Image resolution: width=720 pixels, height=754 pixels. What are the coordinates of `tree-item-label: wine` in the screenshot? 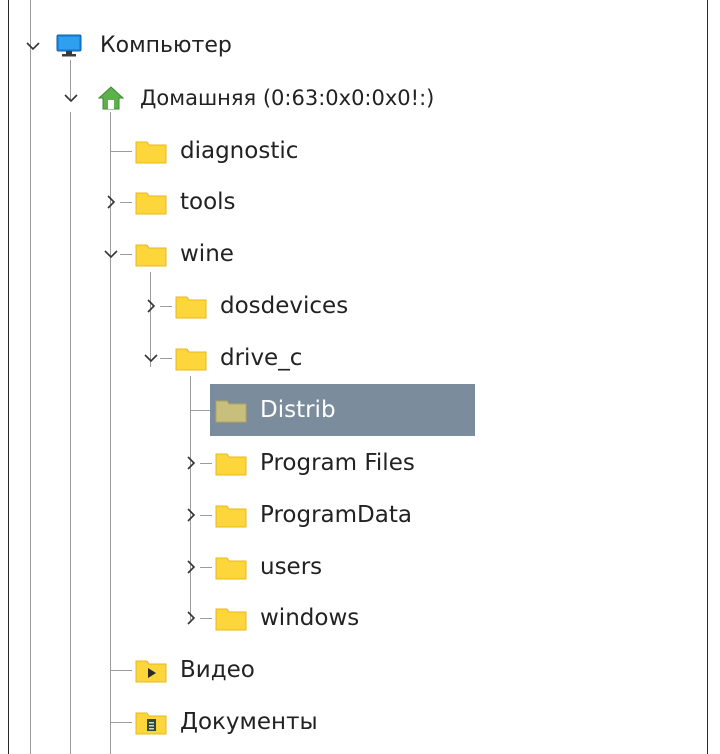 It's located at (207, 254).